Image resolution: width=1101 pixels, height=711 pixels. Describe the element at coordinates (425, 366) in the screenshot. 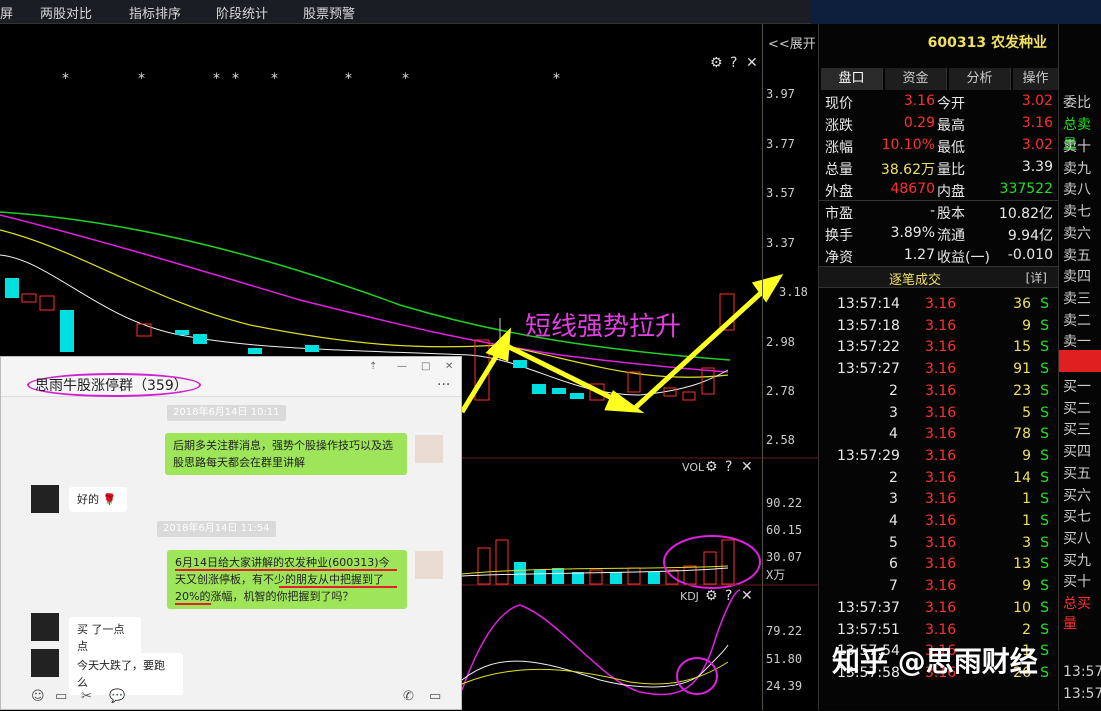

I see `maximize-button: □` at that location.